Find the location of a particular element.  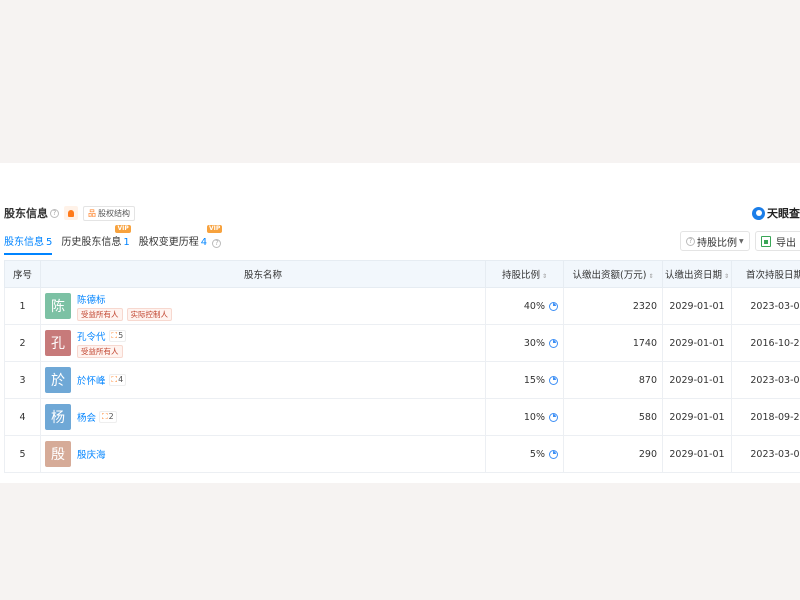

brand-name: 天眼查 is located at coordinates (783, 213).